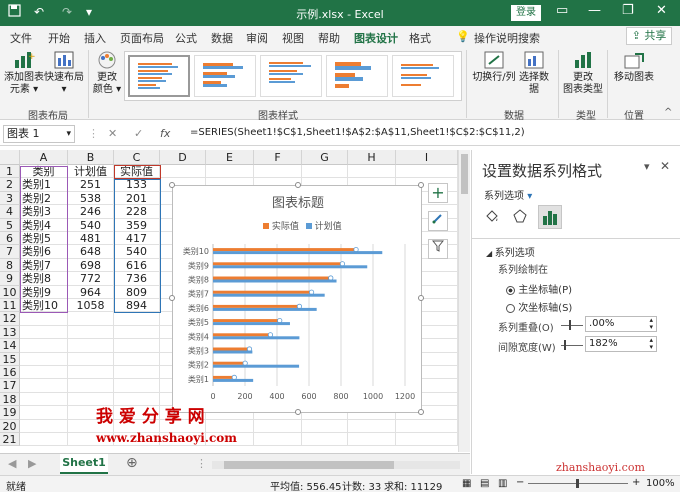 The height and width of the screenshot is (493, 680). Describe the element at coordinates (230, 157) in the screenshot. I see `column-header: E` at that location.